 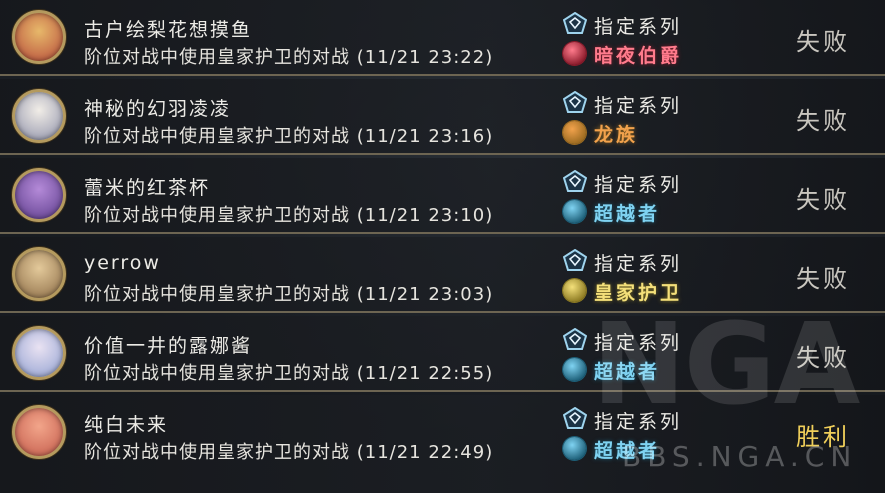 I want to click on match-description: 阶位对战中使用皇家护卫的对战 (11/21 23:03), so click(x=289, y=294).